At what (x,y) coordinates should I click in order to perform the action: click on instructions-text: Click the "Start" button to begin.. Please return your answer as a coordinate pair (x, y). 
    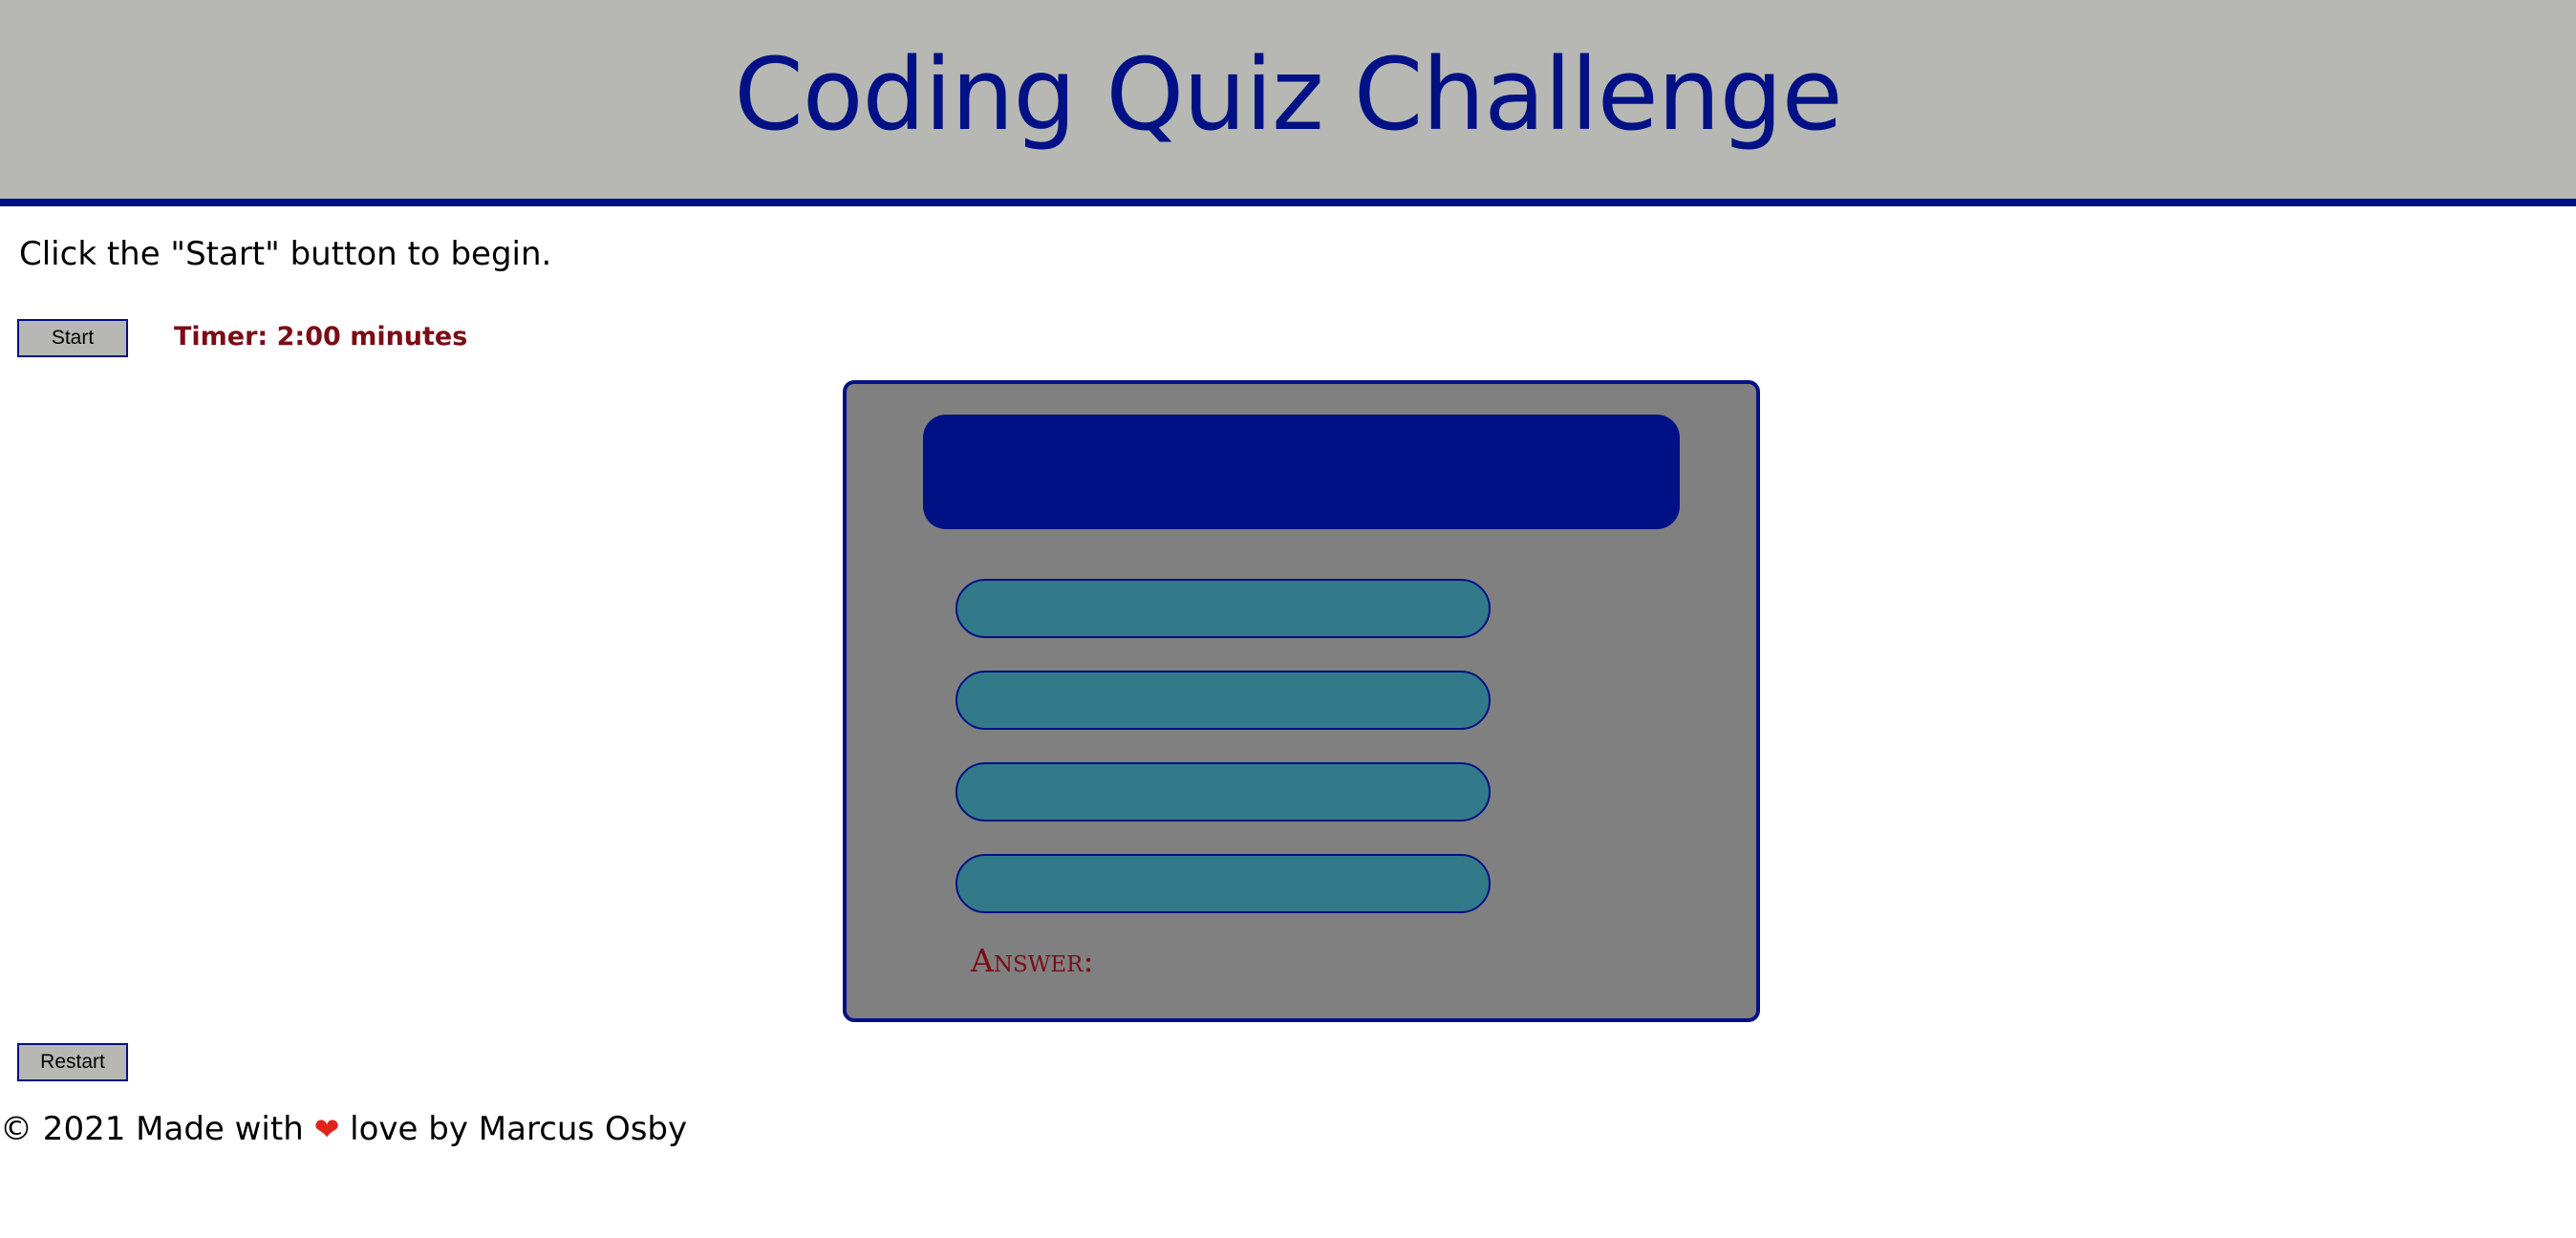
    Looking at the image, I should click on (285, 254).